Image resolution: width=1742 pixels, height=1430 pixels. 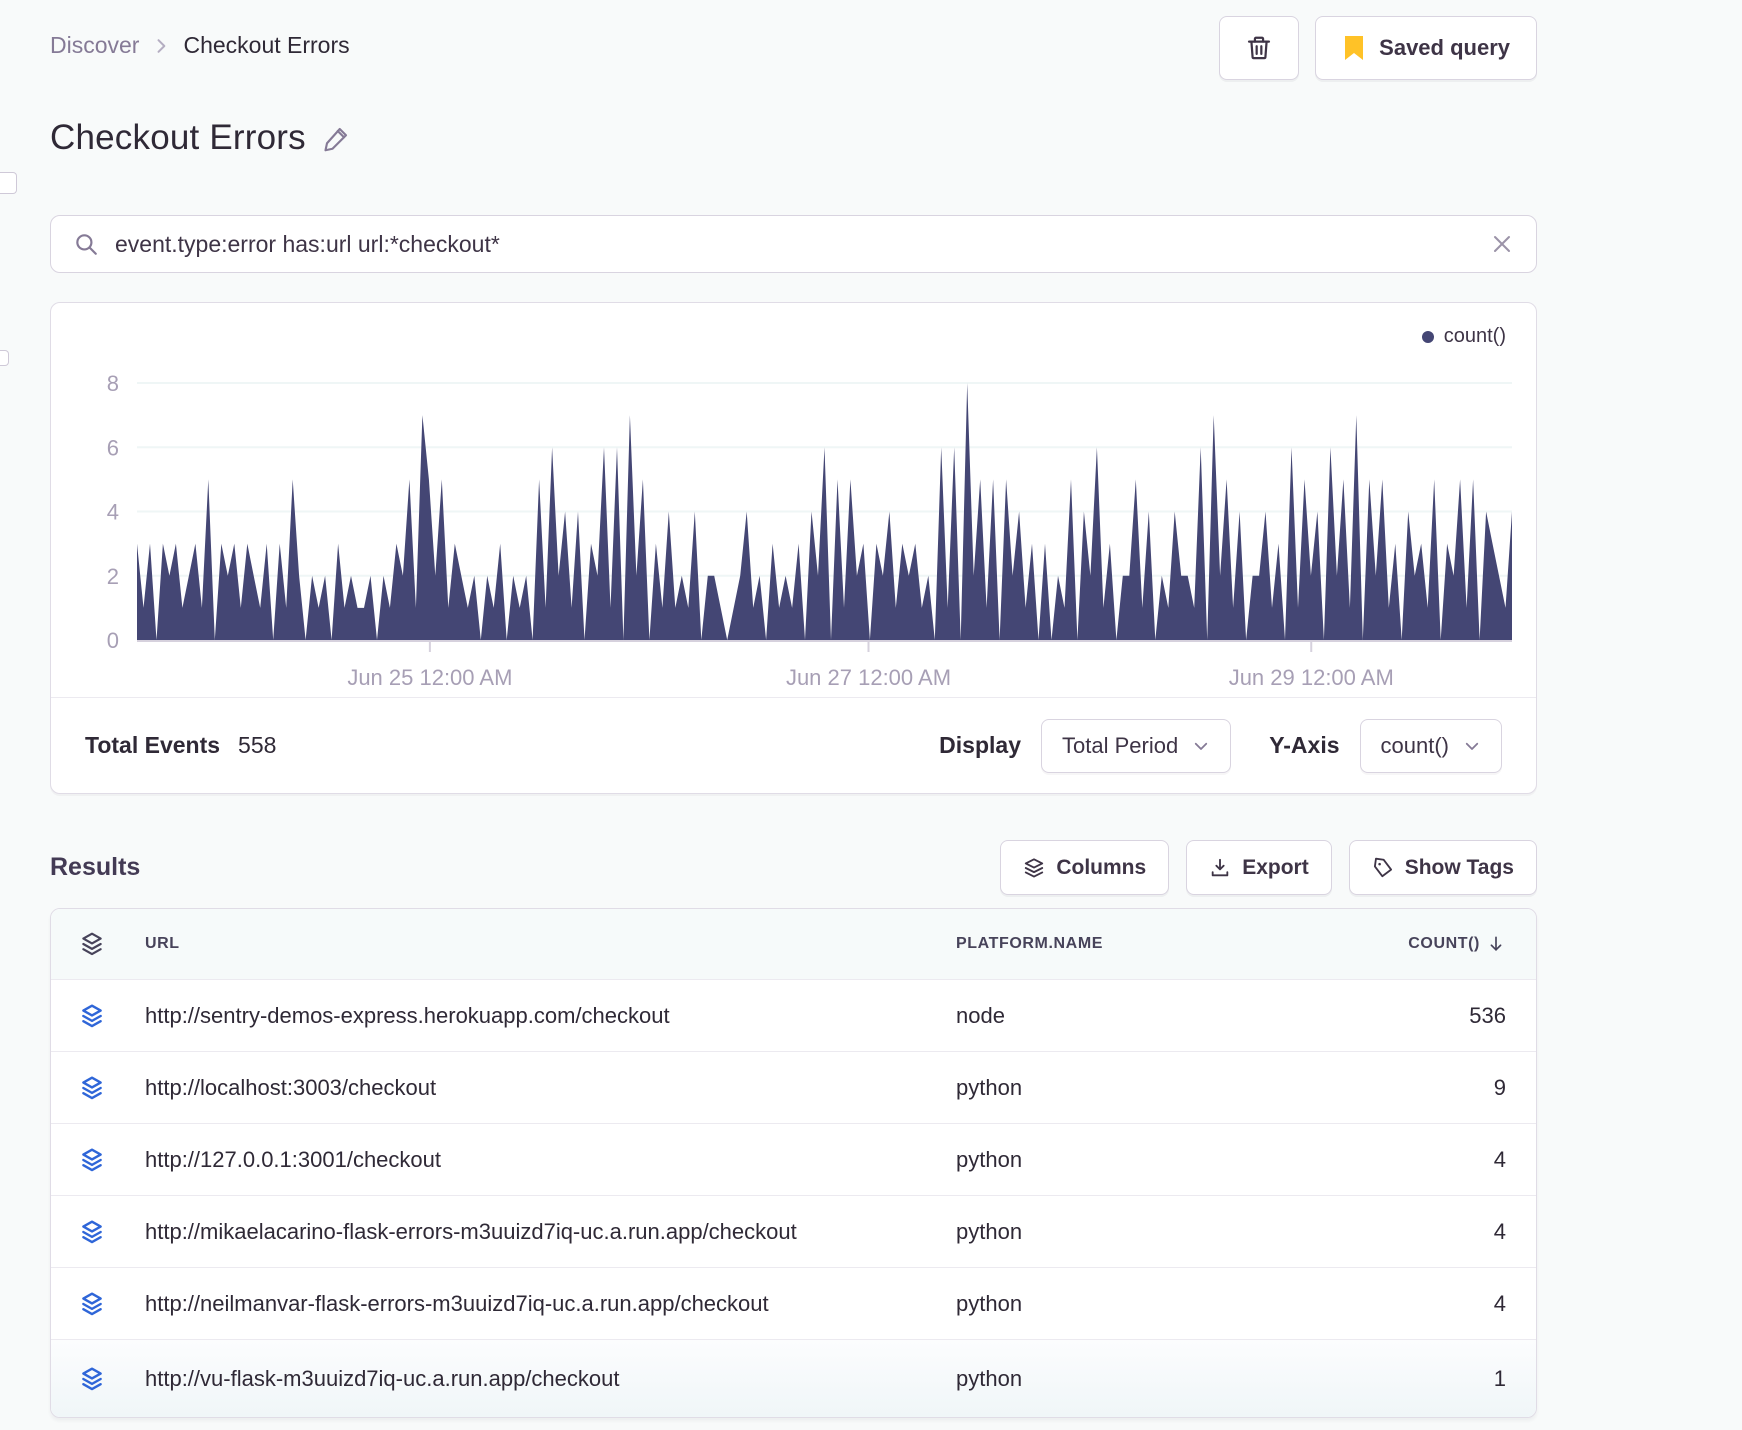 What do you see at coordinates (1459, 867) in the screenshot?
I see `show-tags-button-label: Show Tags` at bounding box center [1459, 867].